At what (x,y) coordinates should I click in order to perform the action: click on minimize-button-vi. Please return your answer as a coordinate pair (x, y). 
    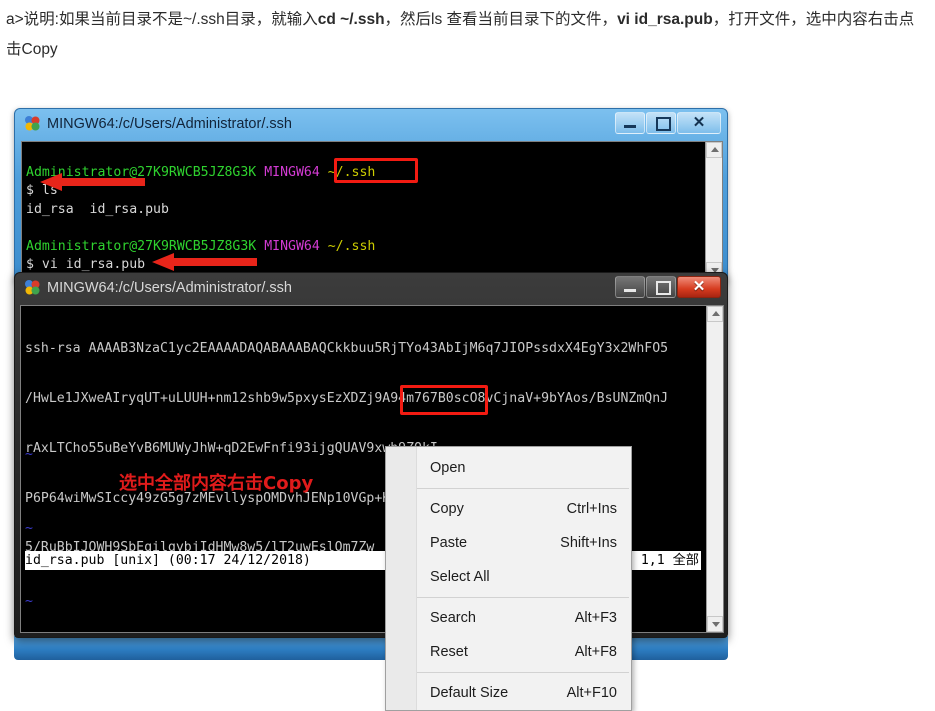
    Looking at the image, I should click on (630, 287).